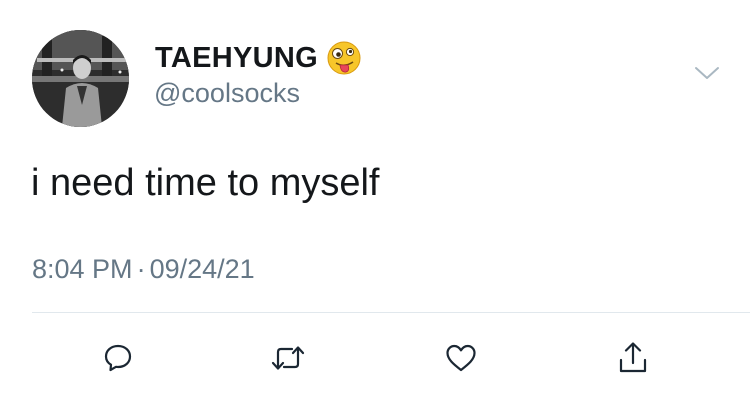 The height and width of the screenshot is (401, 750). I want to click on tweet-time: 8:04 PM, so click(82, 269).